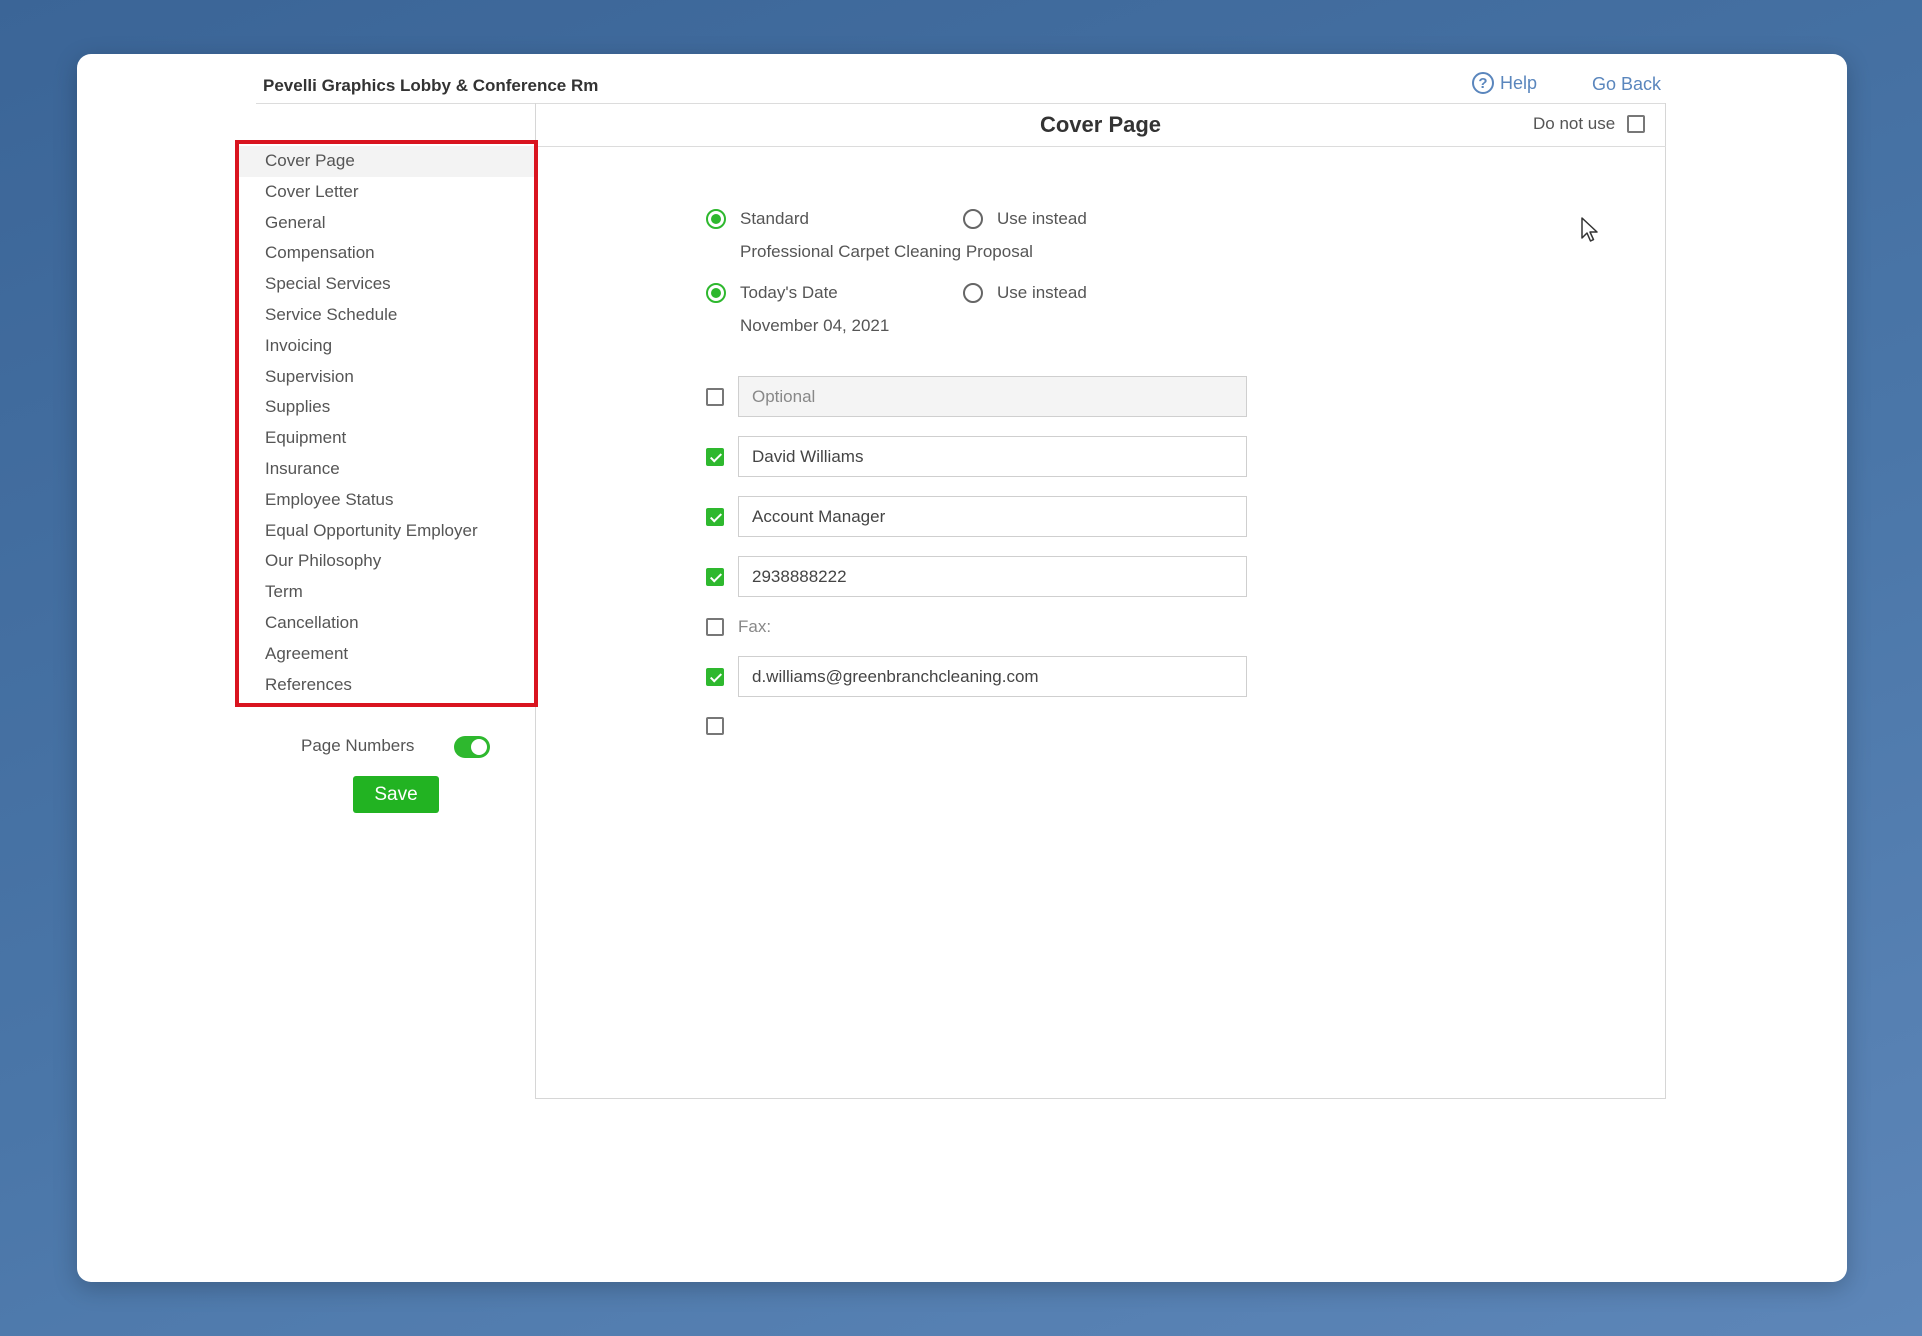  What do you see at coordinates (789, 292) in the screenshot?
I see `date-today-label: Today's Date` at bounding box center [789, 292].